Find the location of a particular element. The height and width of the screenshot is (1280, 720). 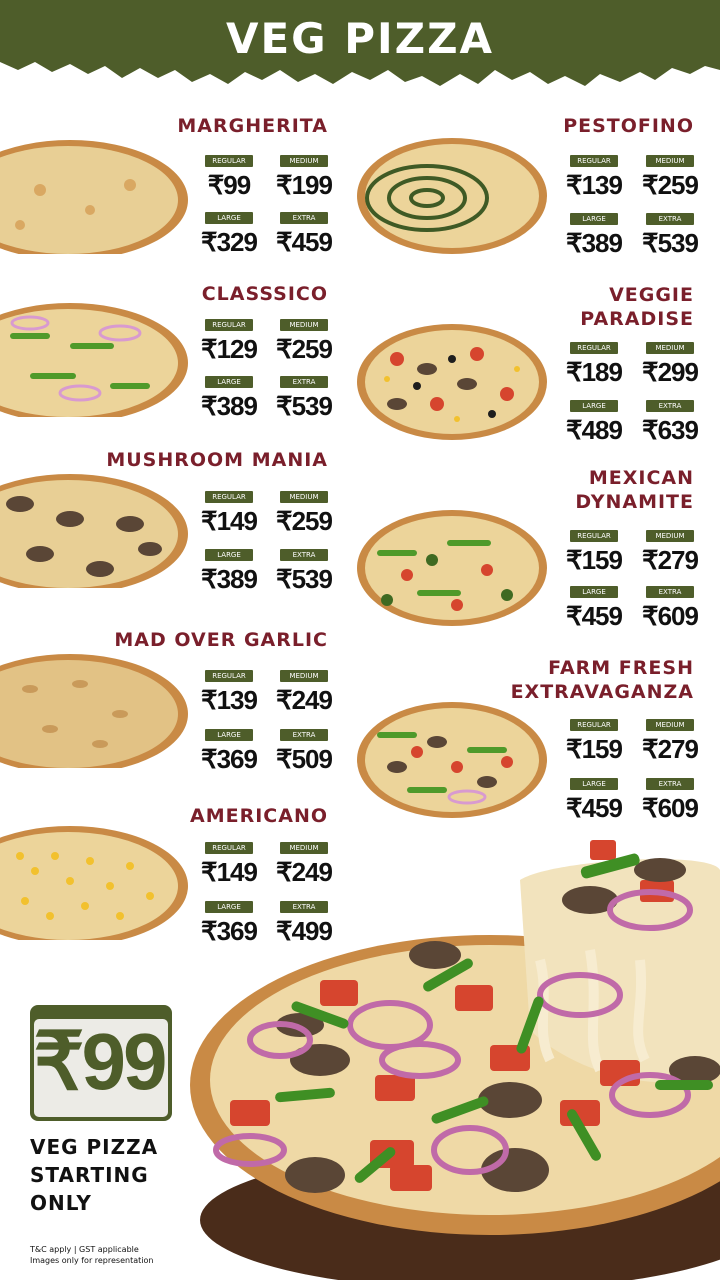

pizza-name-margherita: MARGHERITA is located at coordinates (252, 126).